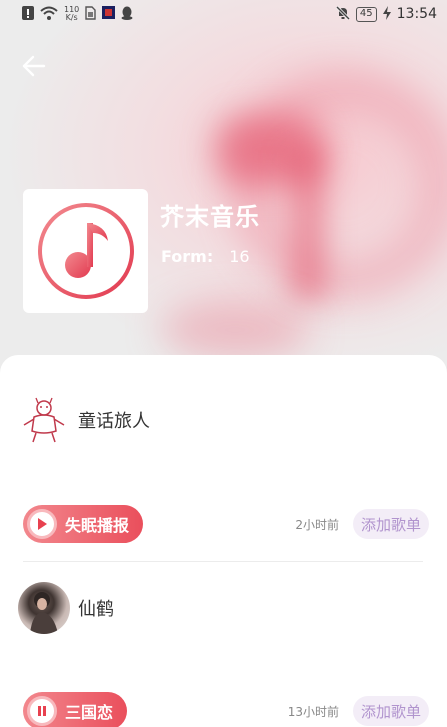  I want to click on status-bar: 110 K/s 45 13:54, so click(223, 14).